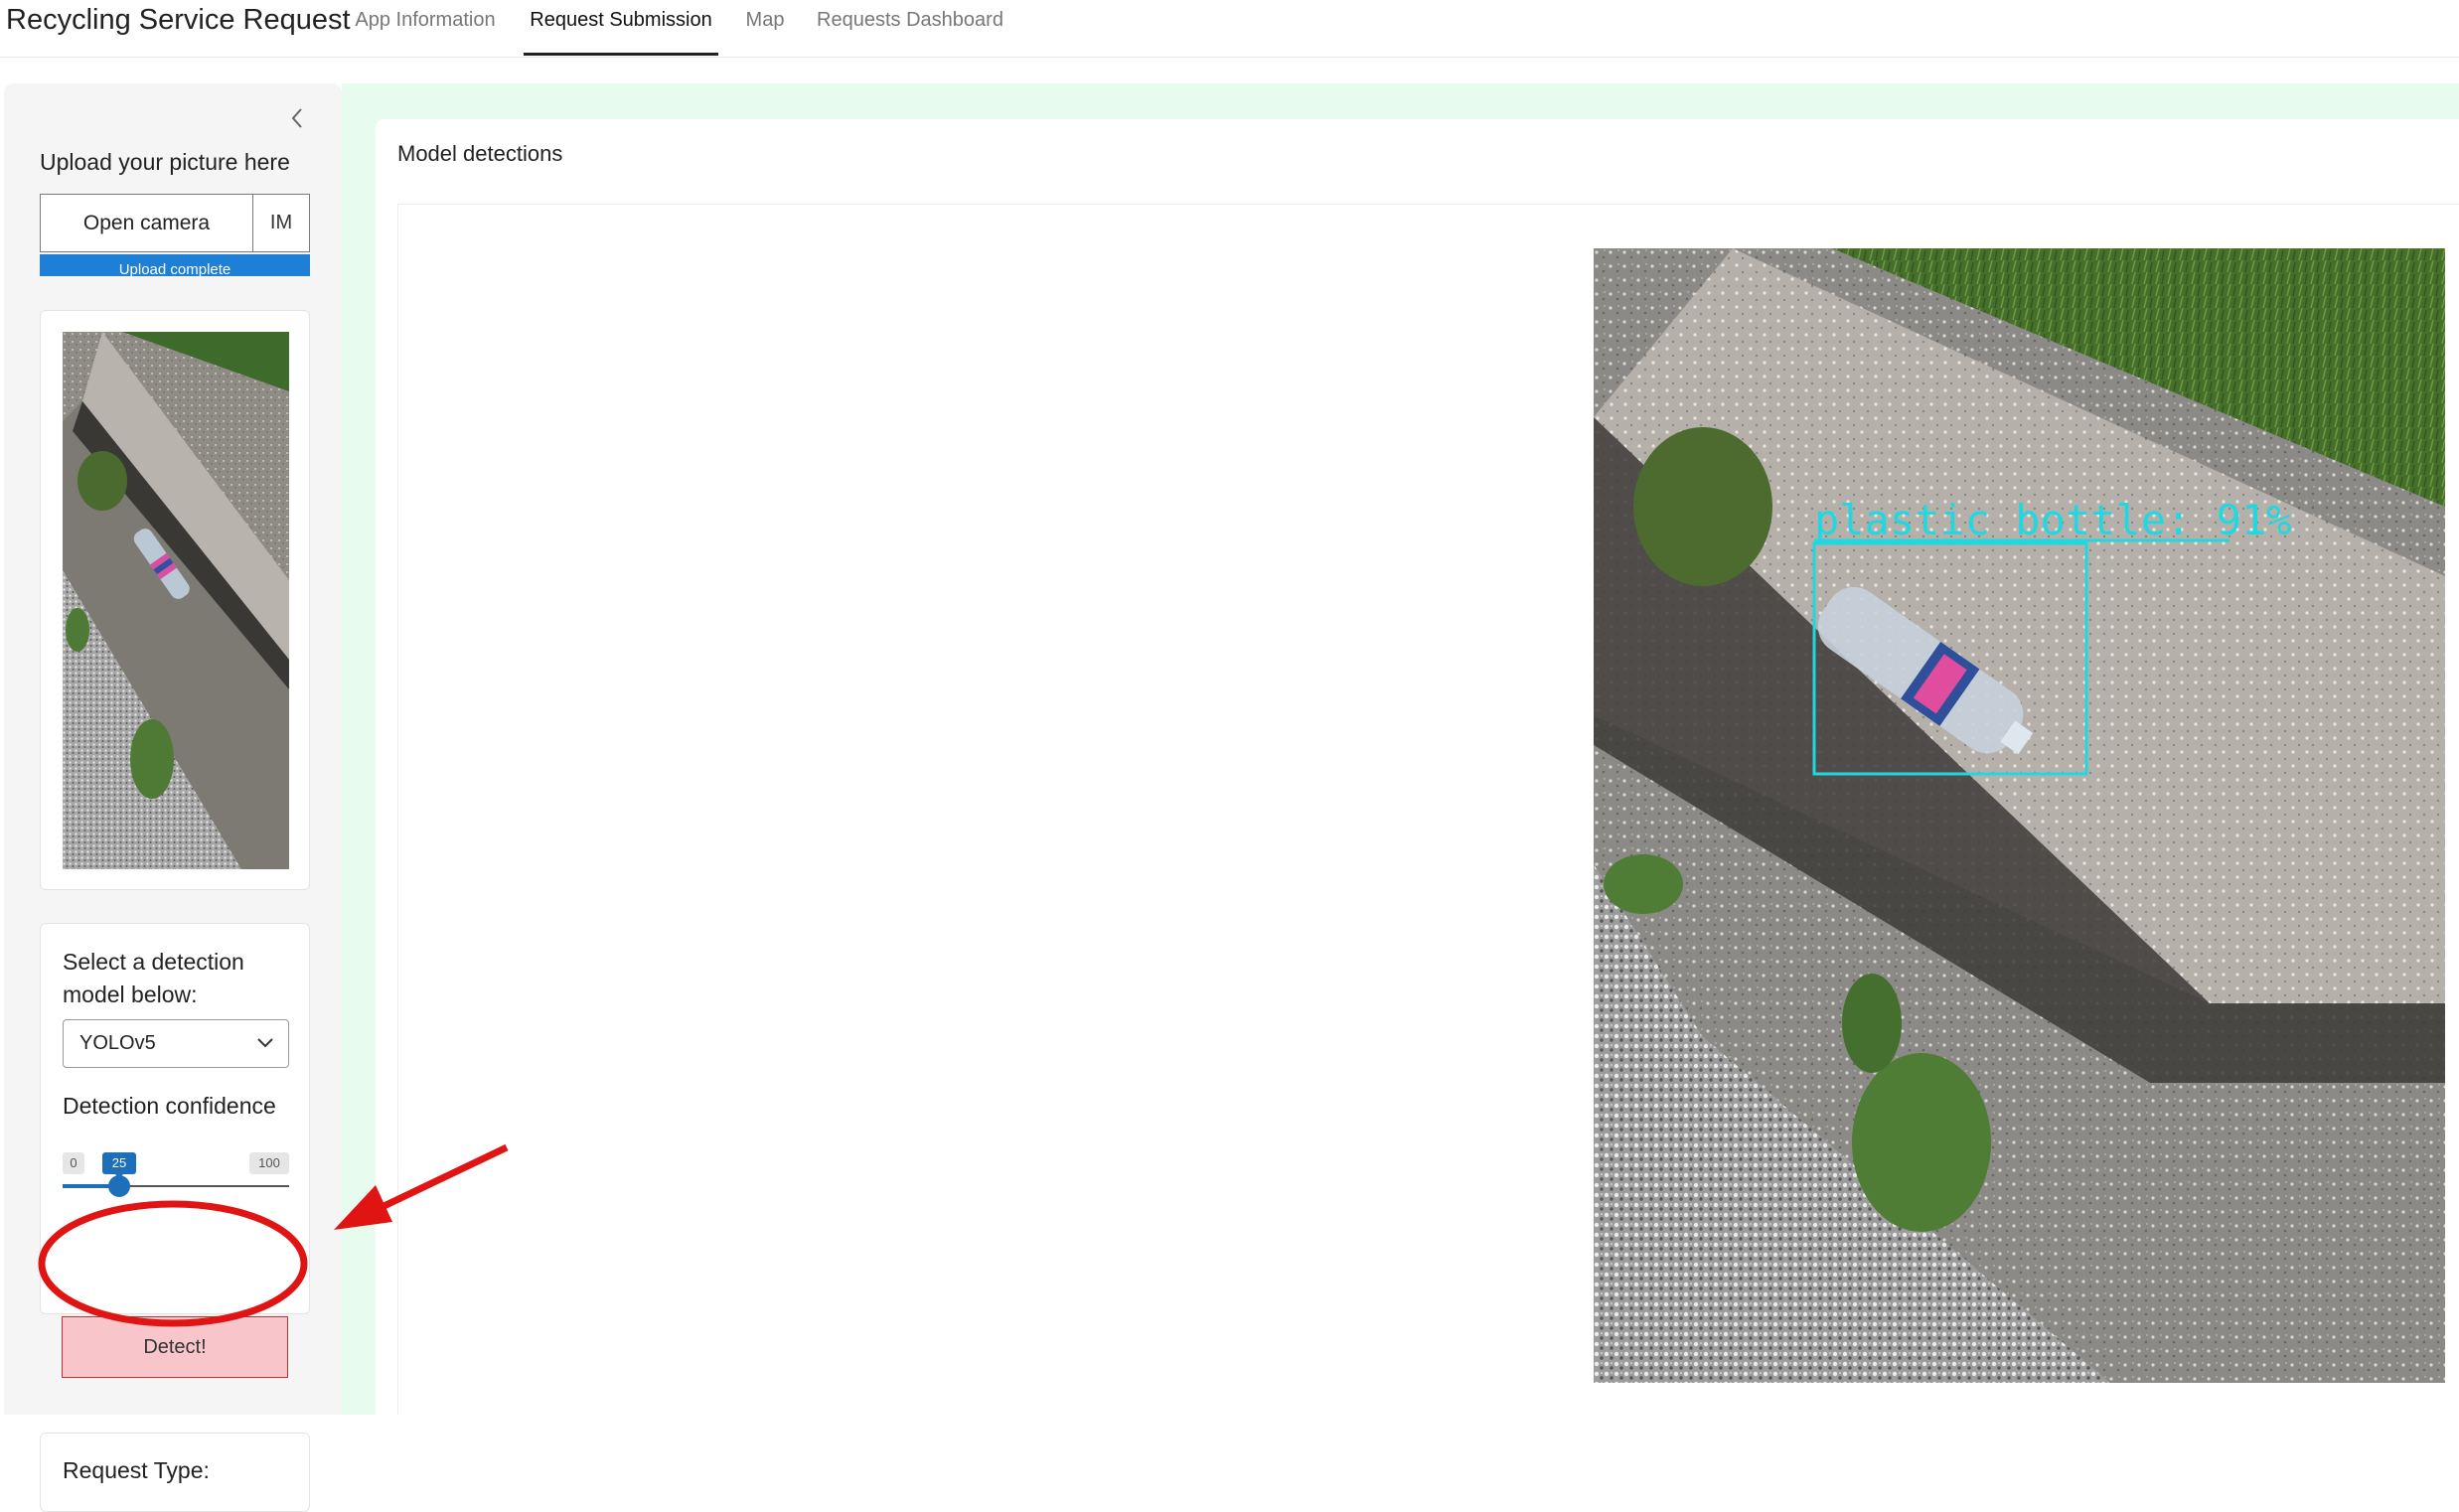 The height and width of the screenshot is (1512, 2459). Describe the element at coordinates (2052, 520) in the screenshot. I see `detection-label: plastic_bottle: 91%` at that location.